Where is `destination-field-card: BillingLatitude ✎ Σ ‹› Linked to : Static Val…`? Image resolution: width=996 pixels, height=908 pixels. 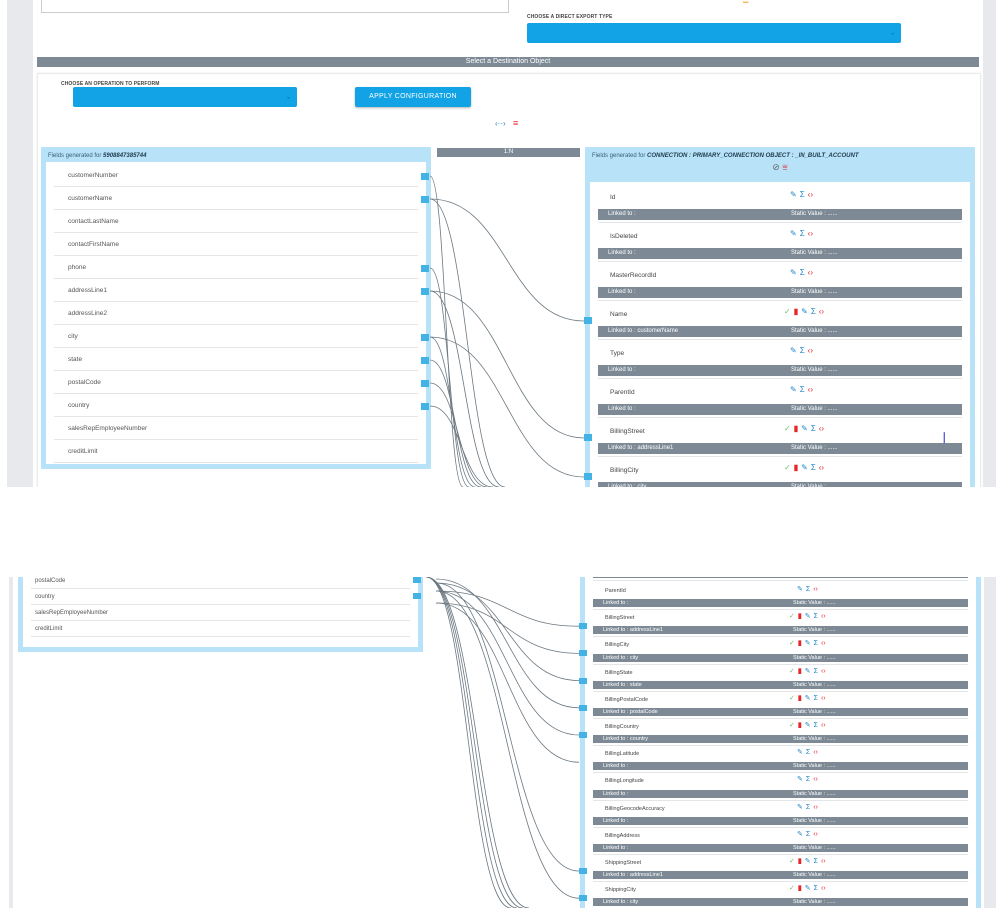 destination-field-card: BillingLatitude ✎ Σ ‹› Linked to : Static Val… is located at coordinates (780, 760).